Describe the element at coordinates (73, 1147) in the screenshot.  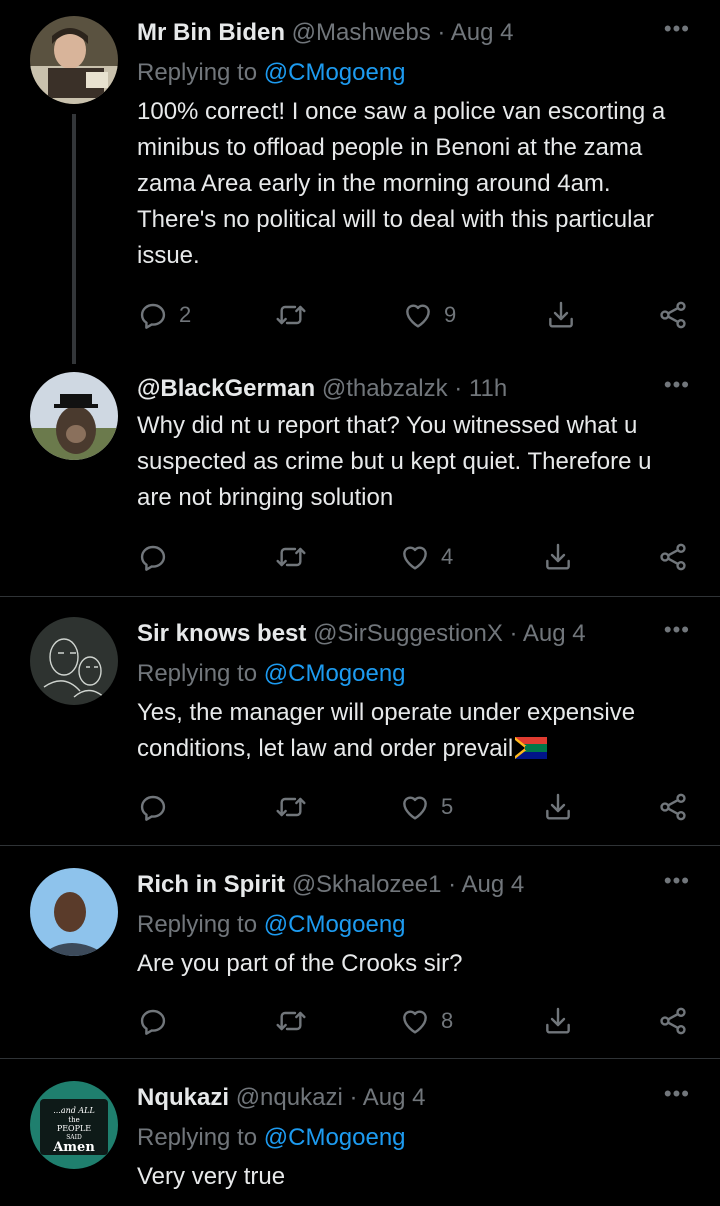
I see `avatar-badge-line5: Amen` at that location.